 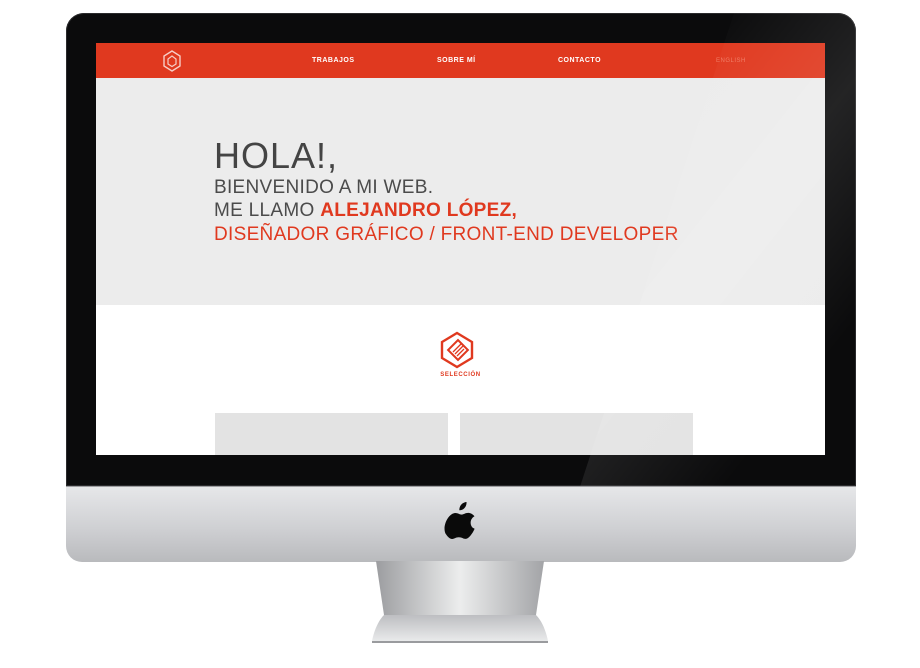 What do you see at coordinates (731, 61) in the screenshot?
I see `language-switch: ENGLISH` at bounding box center [731, 61].